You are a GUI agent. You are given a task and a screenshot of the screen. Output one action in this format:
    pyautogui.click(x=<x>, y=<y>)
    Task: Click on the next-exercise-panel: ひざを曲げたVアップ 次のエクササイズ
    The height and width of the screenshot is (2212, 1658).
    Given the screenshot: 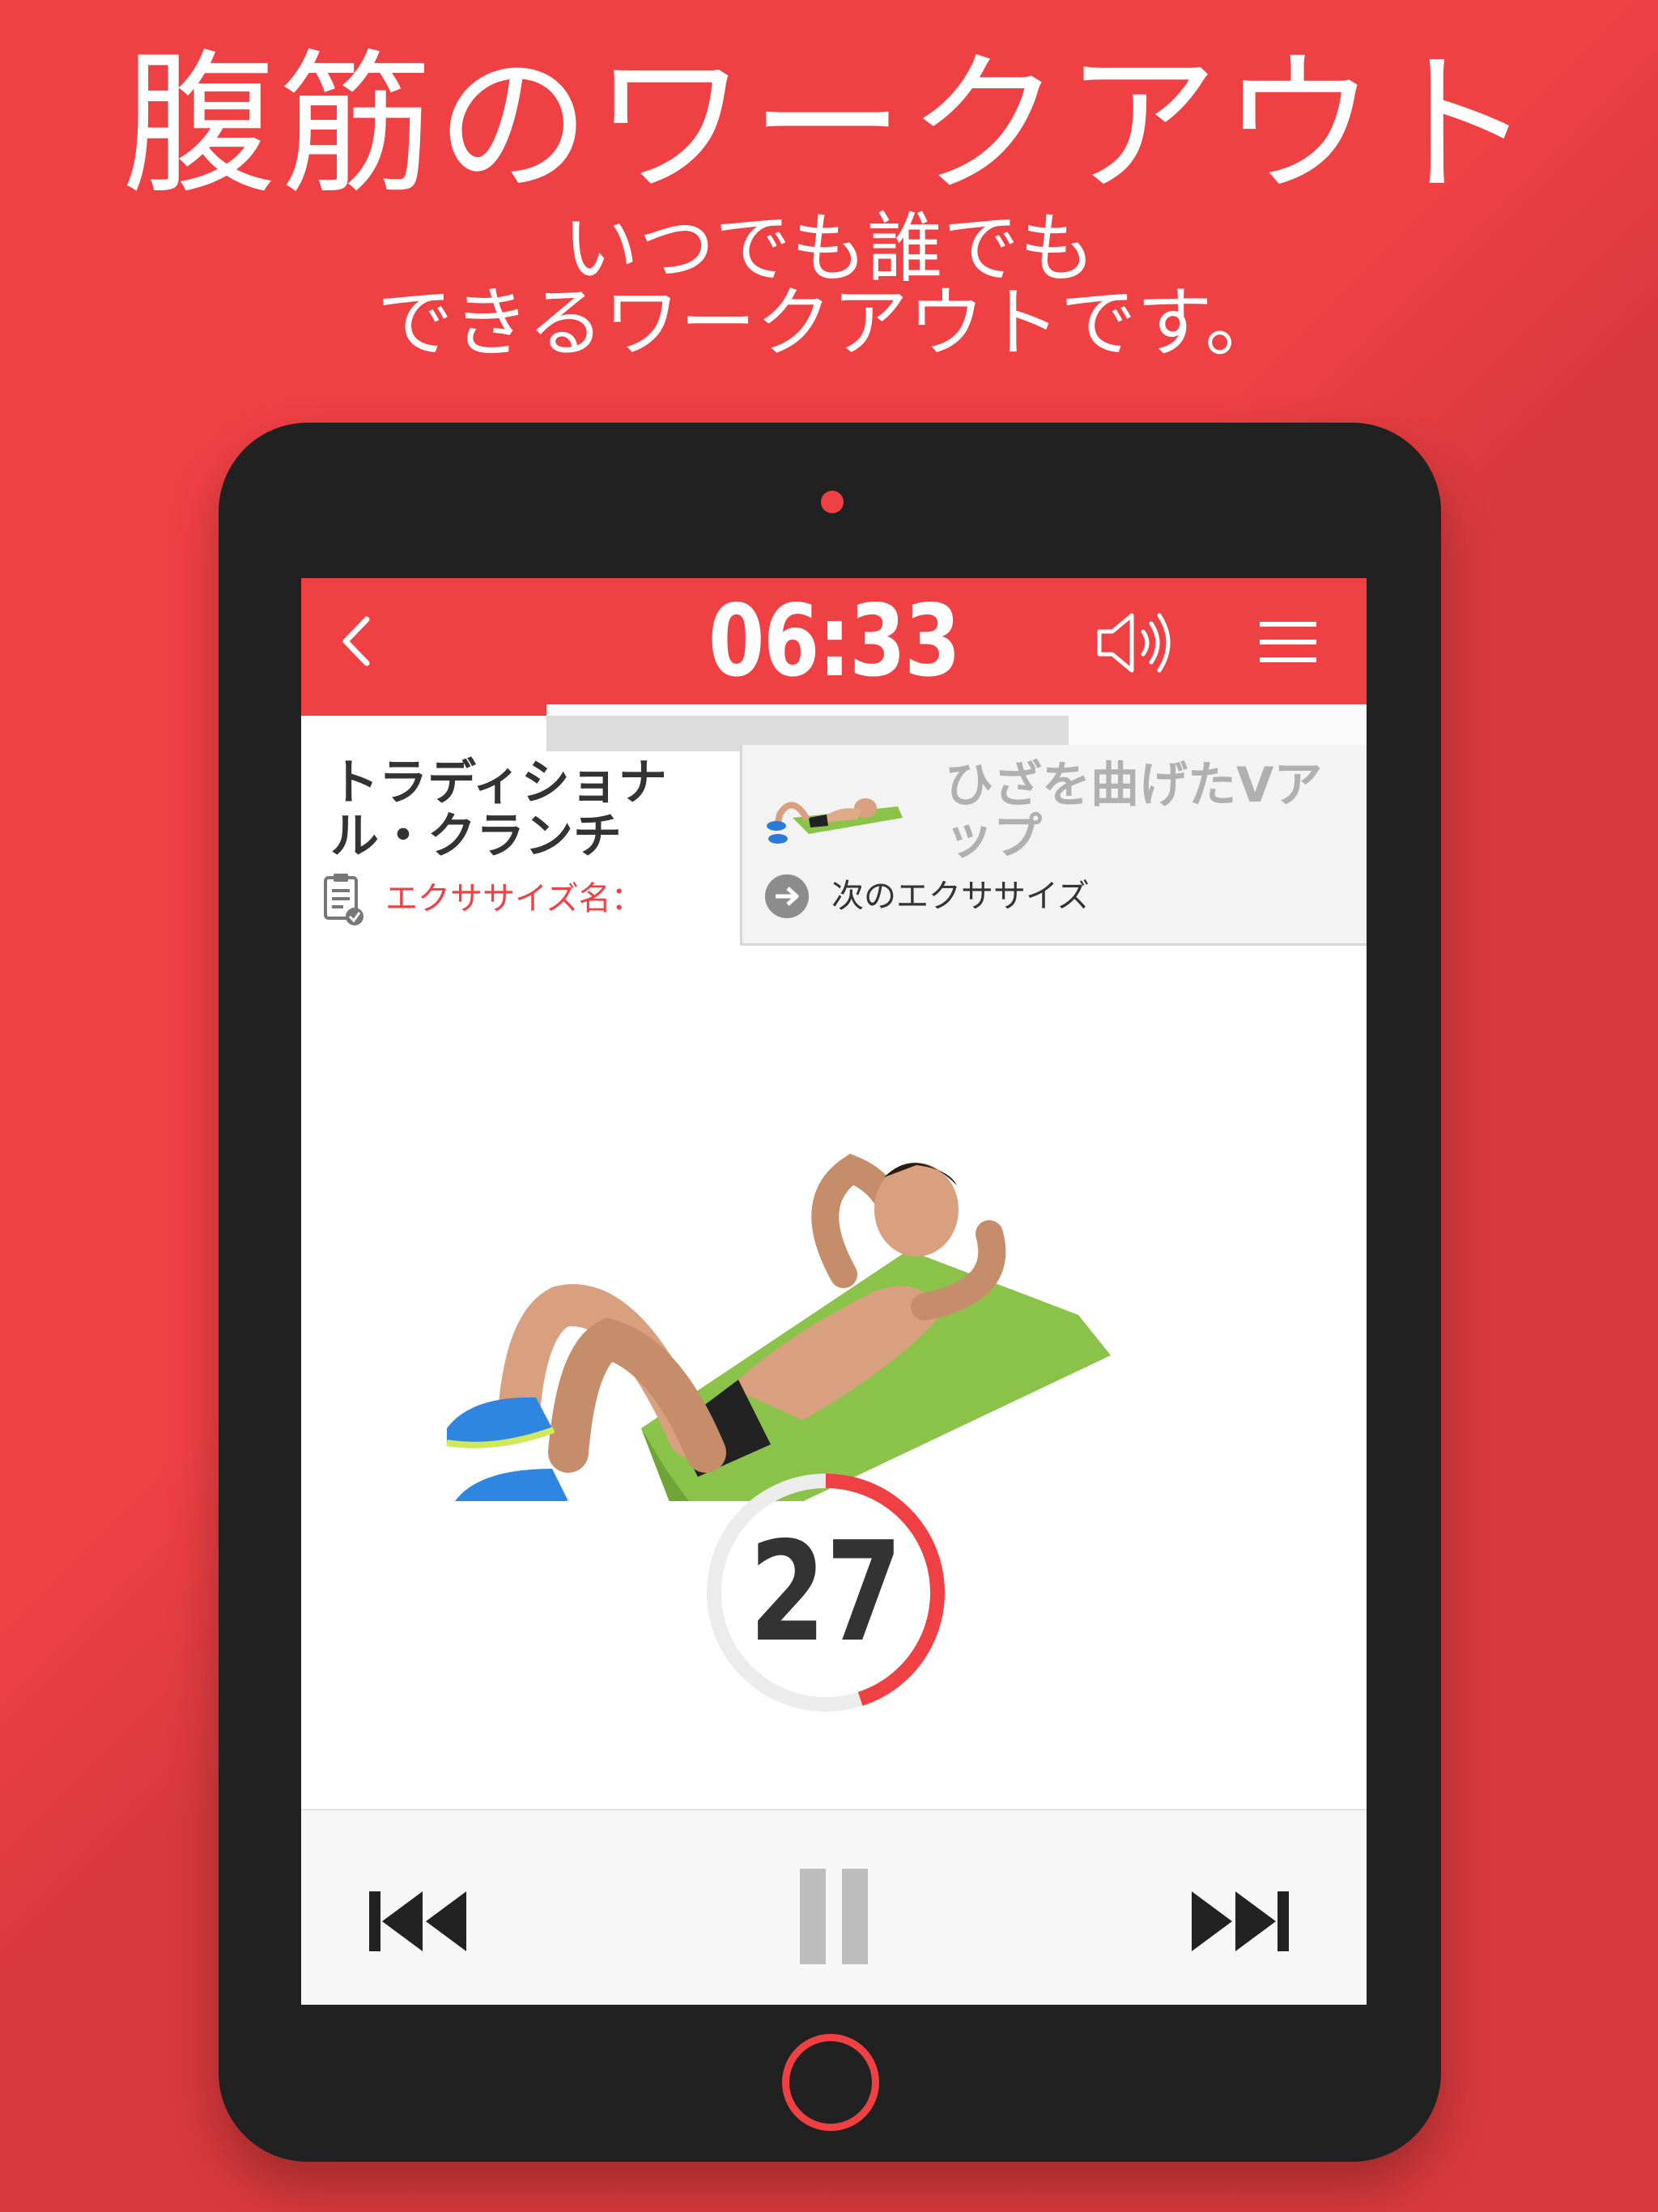 What is the action you would take?
    pyautogui.click(x=1053, y=845)
    